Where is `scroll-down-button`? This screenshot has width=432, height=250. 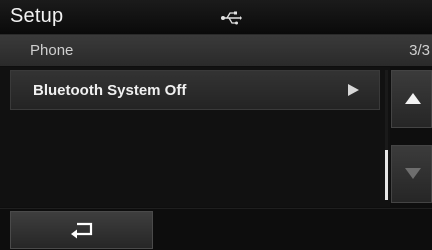 scroll-down-button is located at coordinates (411, 174).